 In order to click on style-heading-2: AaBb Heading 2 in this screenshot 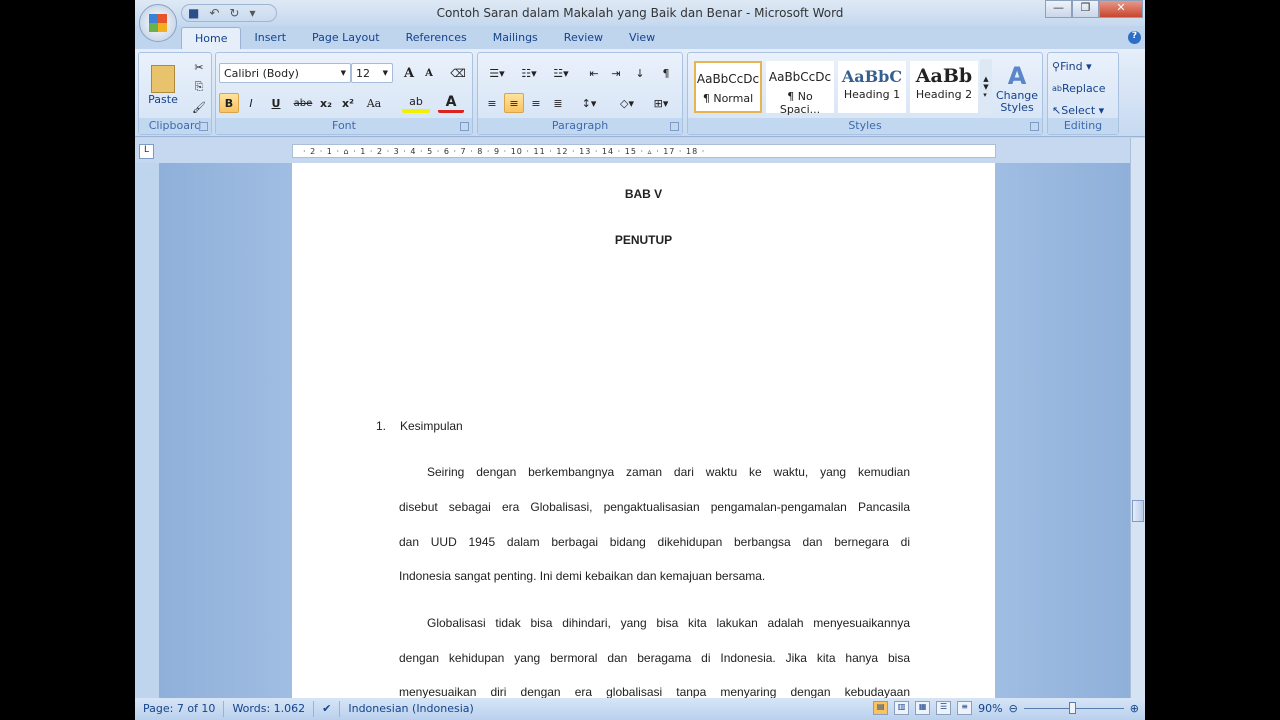, I will do `click(944, 87)`.